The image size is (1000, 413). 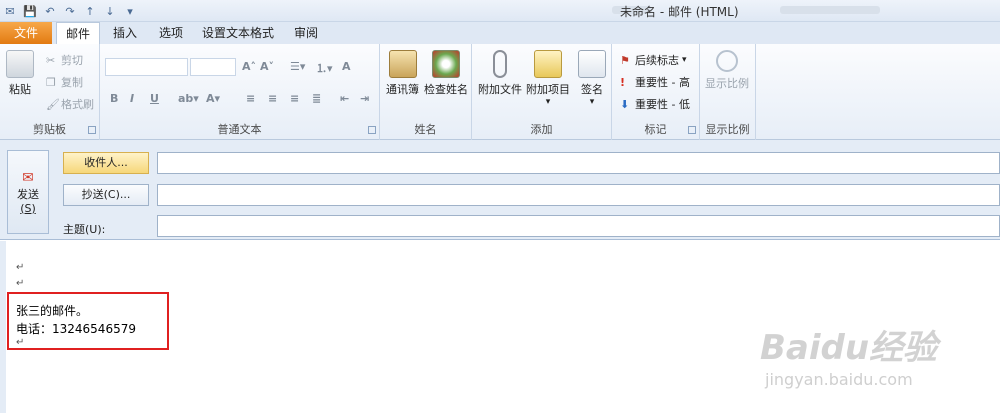 What do you see at coordinates (578, 195) in the screenshot?
I see `cc-field` at bounding box center [578, 195].